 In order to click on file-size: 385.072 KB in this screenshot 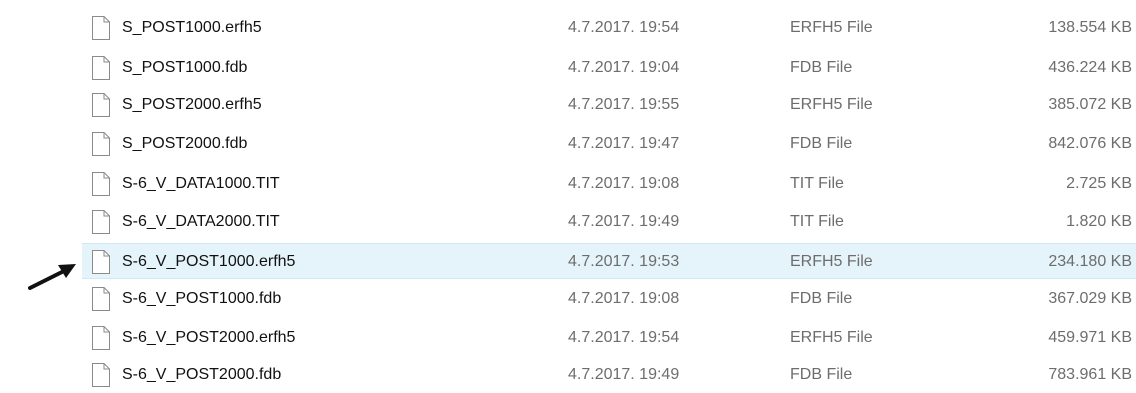, I will do `click(1090, 104)`.